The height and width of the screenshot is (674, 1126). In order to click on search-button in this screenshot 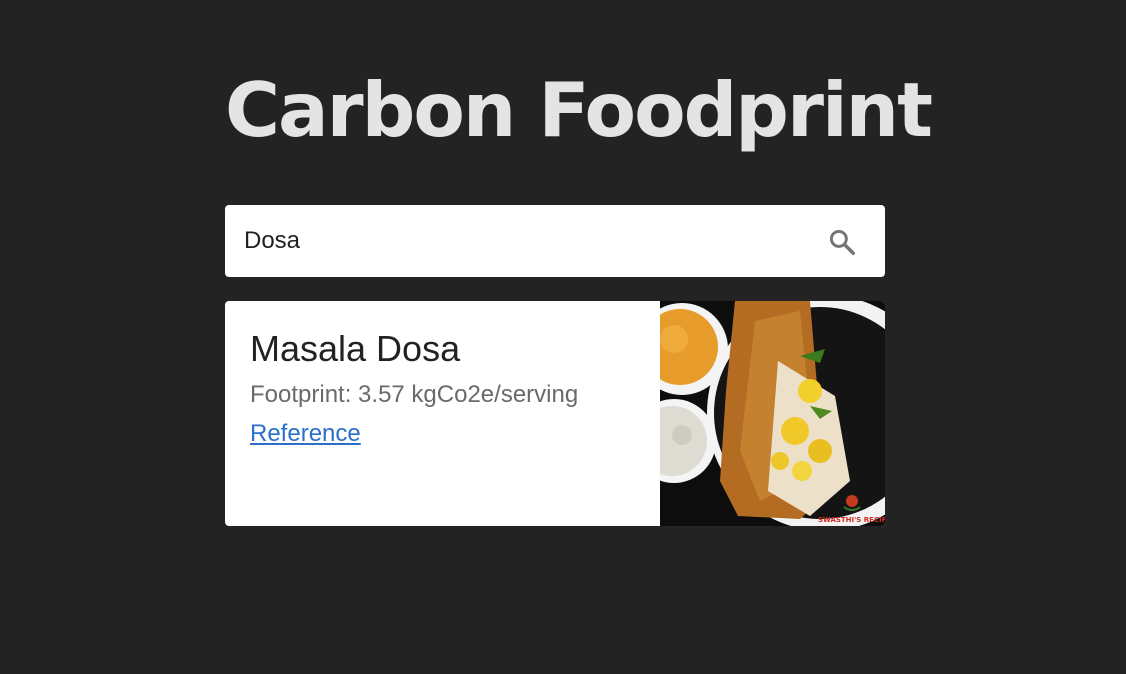, I will do `click(842, 242)`.